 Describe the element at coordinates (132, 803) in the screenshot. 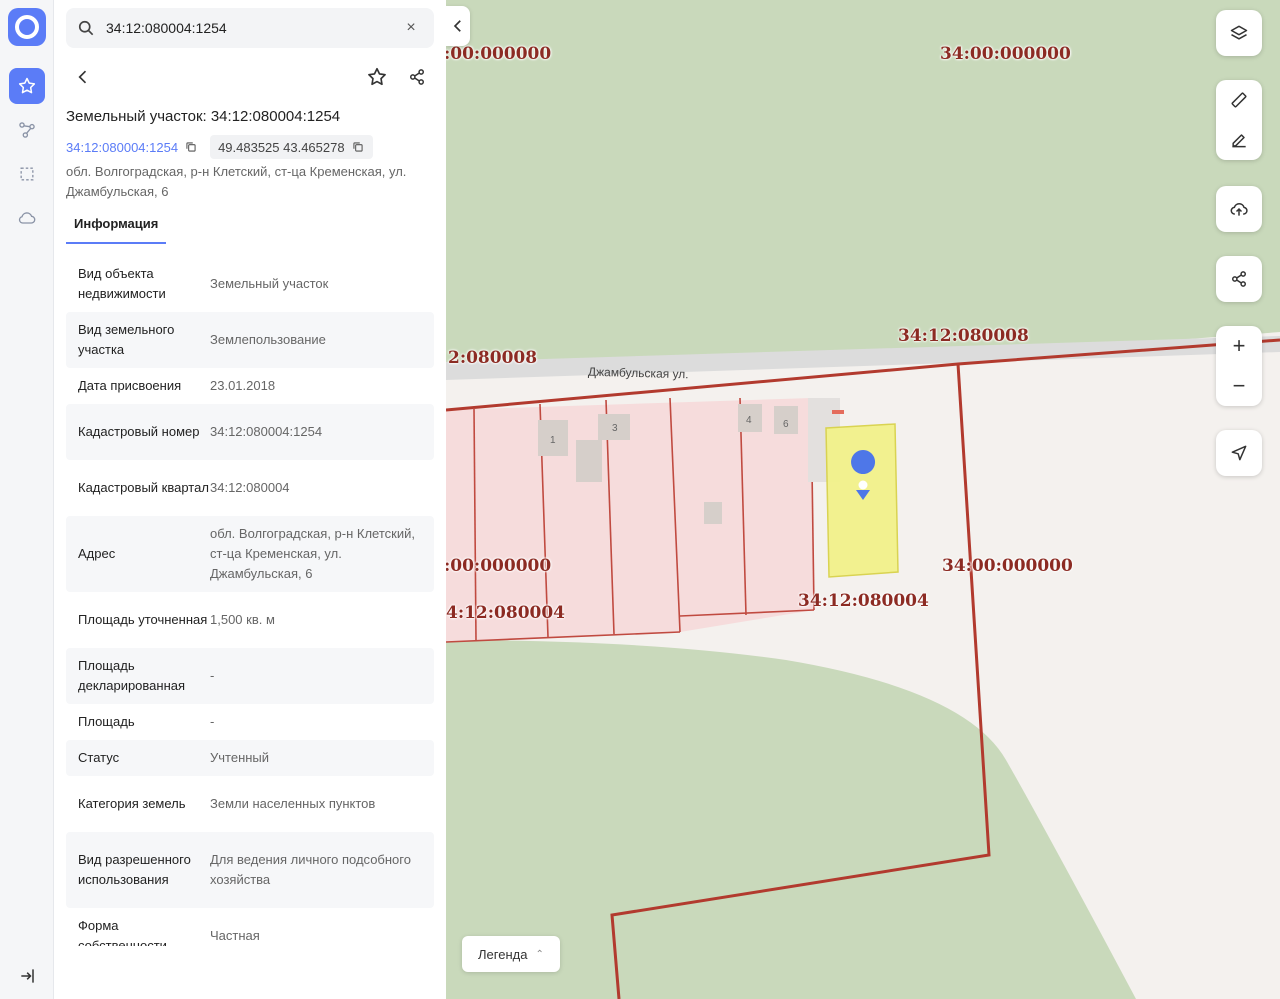

I see `row-label: Категория земель` at that location.